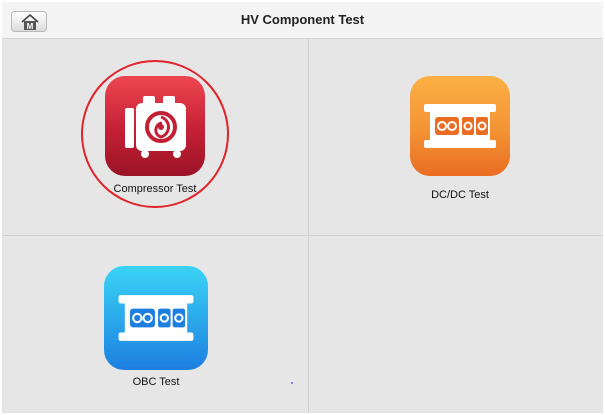 Image resolution: width=605 pixels, height=415 pixels. I want to click on grid-divider-vertical, so click(308, 226).